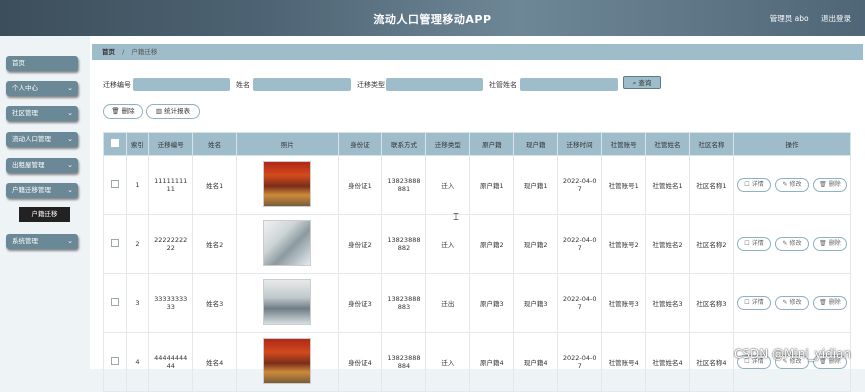 Image resolution: width=865 pixels, height=392 pixels. Describe the element at coordinates (667, 244) in the screenshot. I see `cell-admin-name: 社管姓名2` at that location.